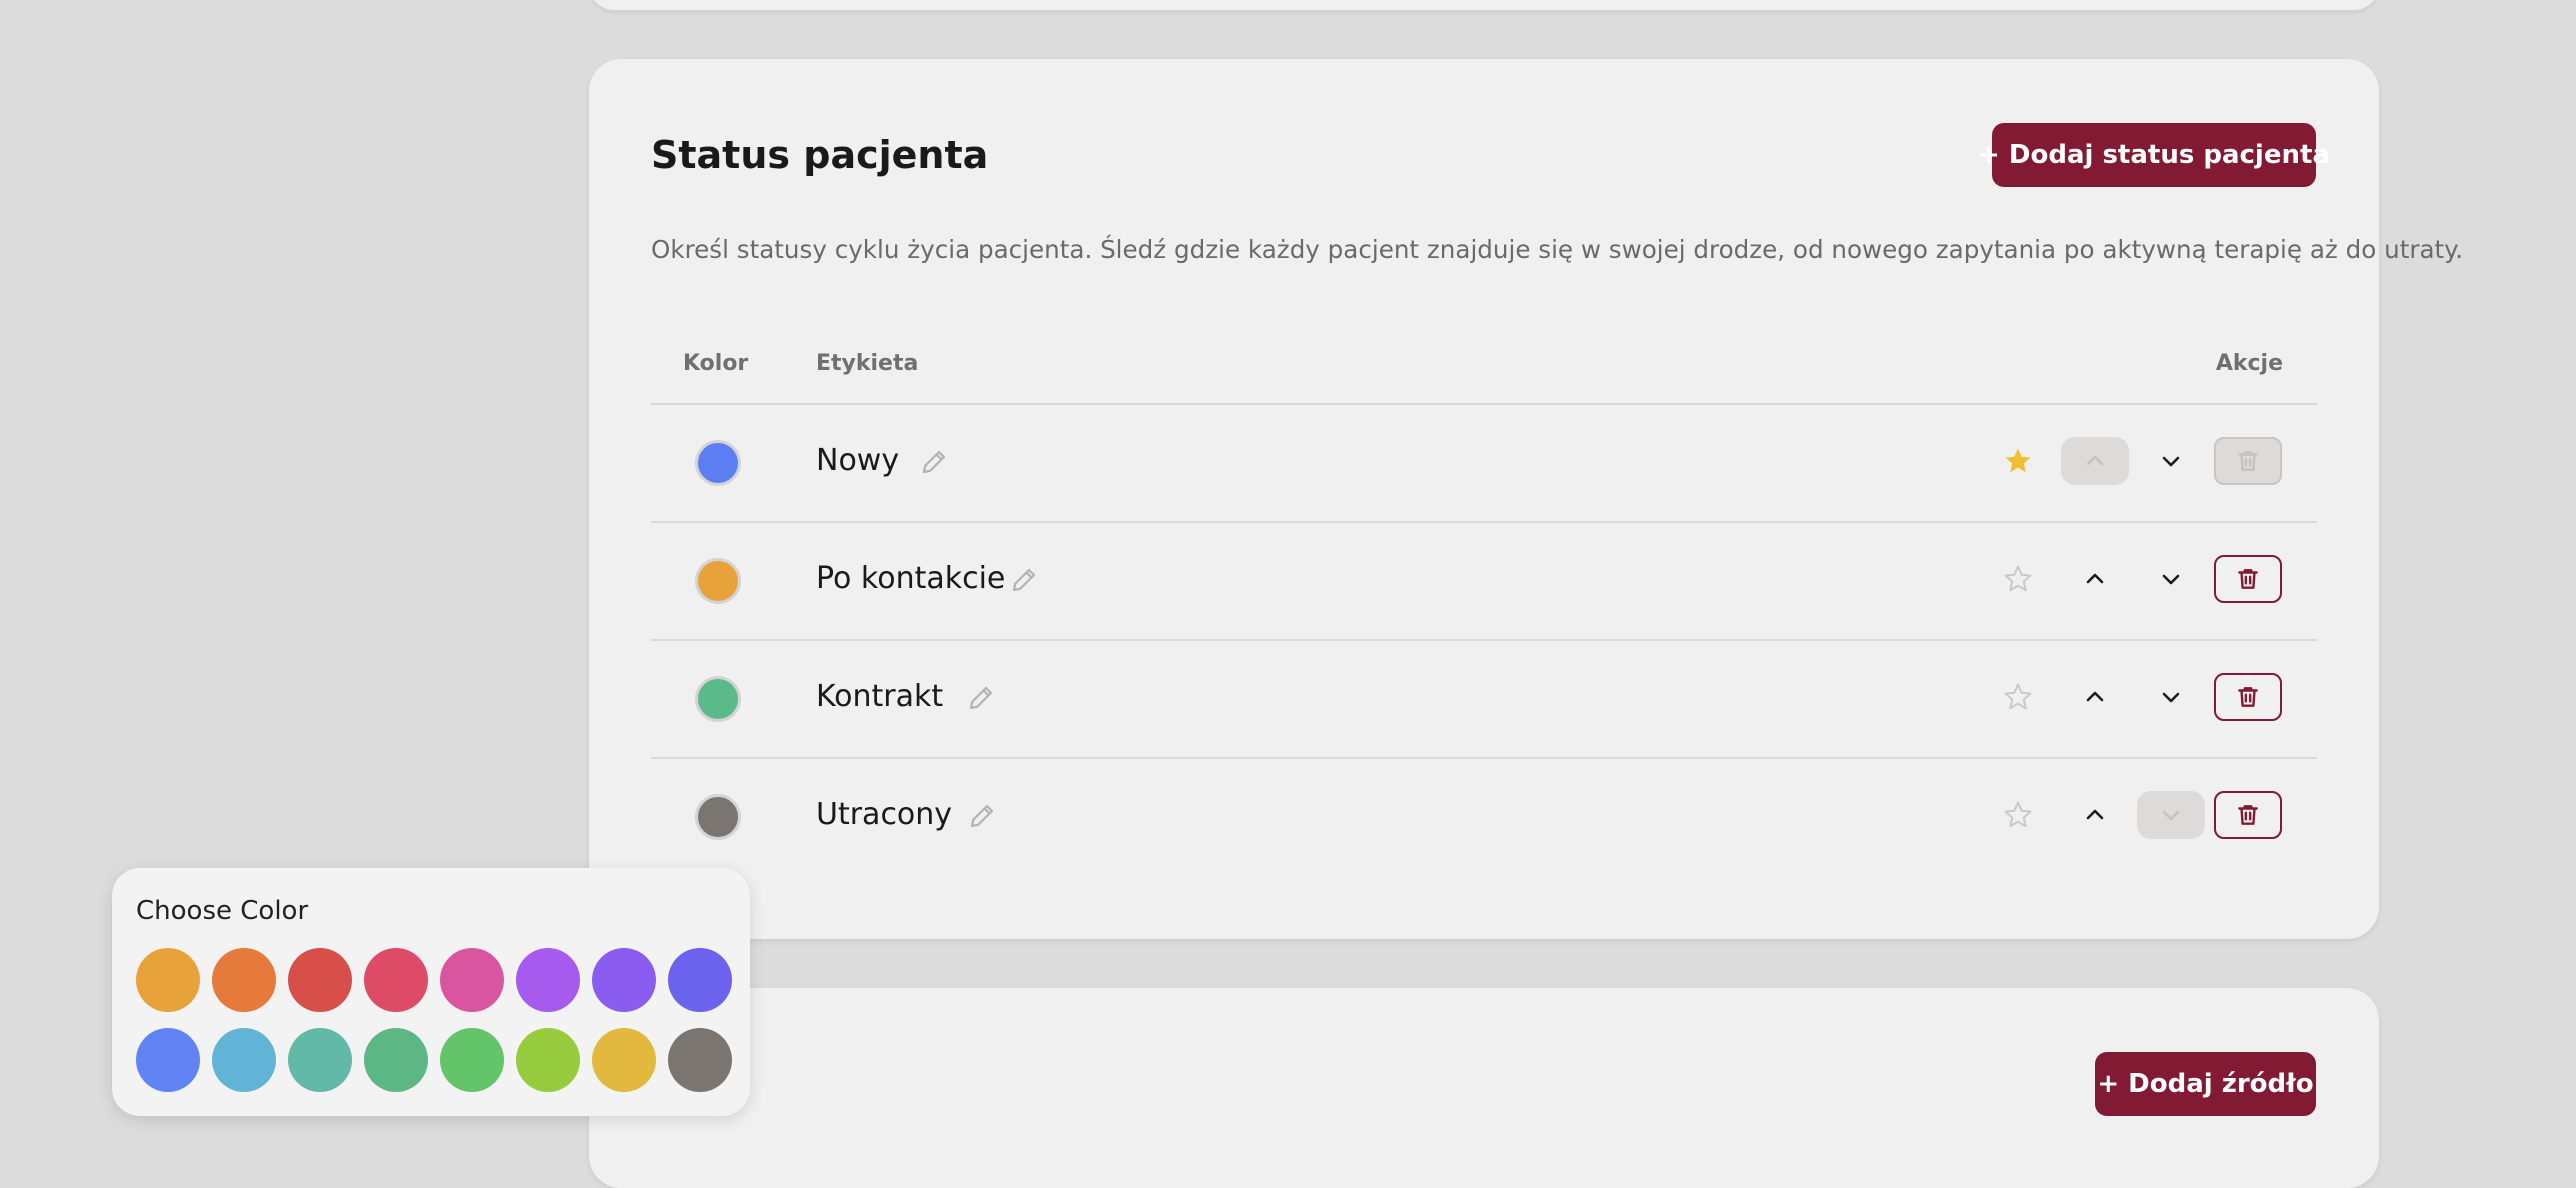 The height and width of the screenshot is (1188, 2576). I want to click on table-row: Kontrakt, so click(1484, 700).